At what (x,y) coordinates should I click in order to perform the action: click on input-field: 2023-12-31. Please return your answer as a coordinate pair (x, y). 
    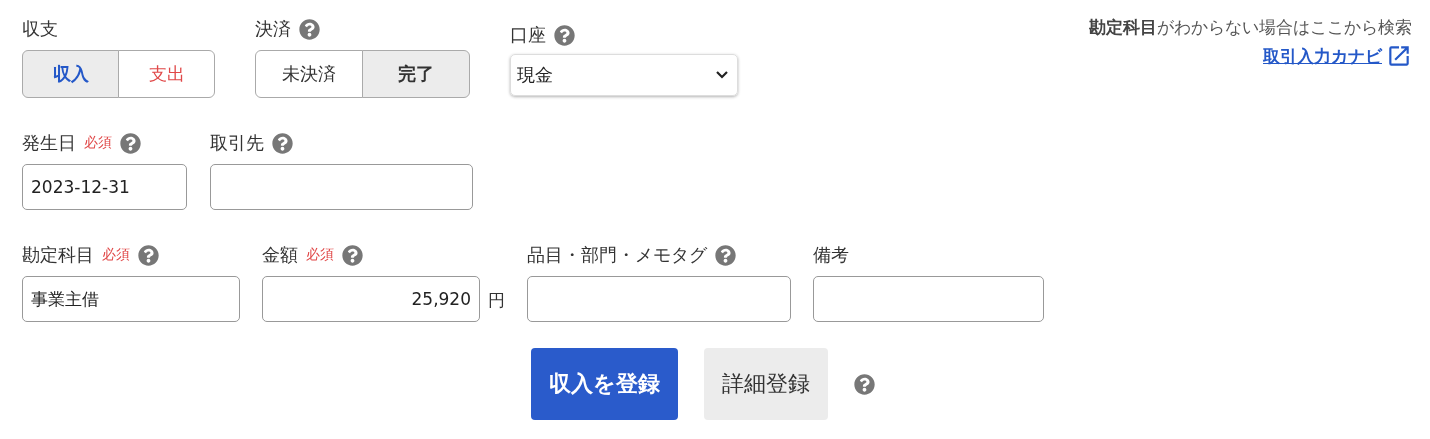
    Looking at the image, I should click on (104, 187).